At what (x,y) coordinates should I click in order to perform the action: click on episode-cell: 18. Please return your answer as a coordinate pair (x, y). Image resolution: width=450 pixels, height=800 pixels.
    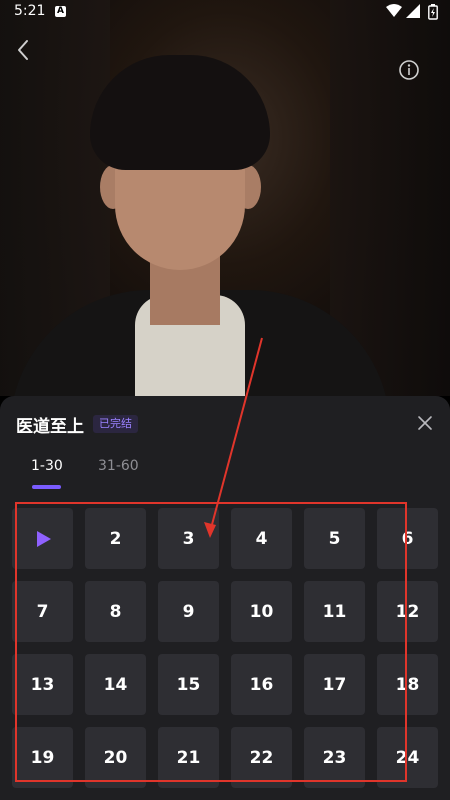
    Looking at the image, I should click on (407, 684).